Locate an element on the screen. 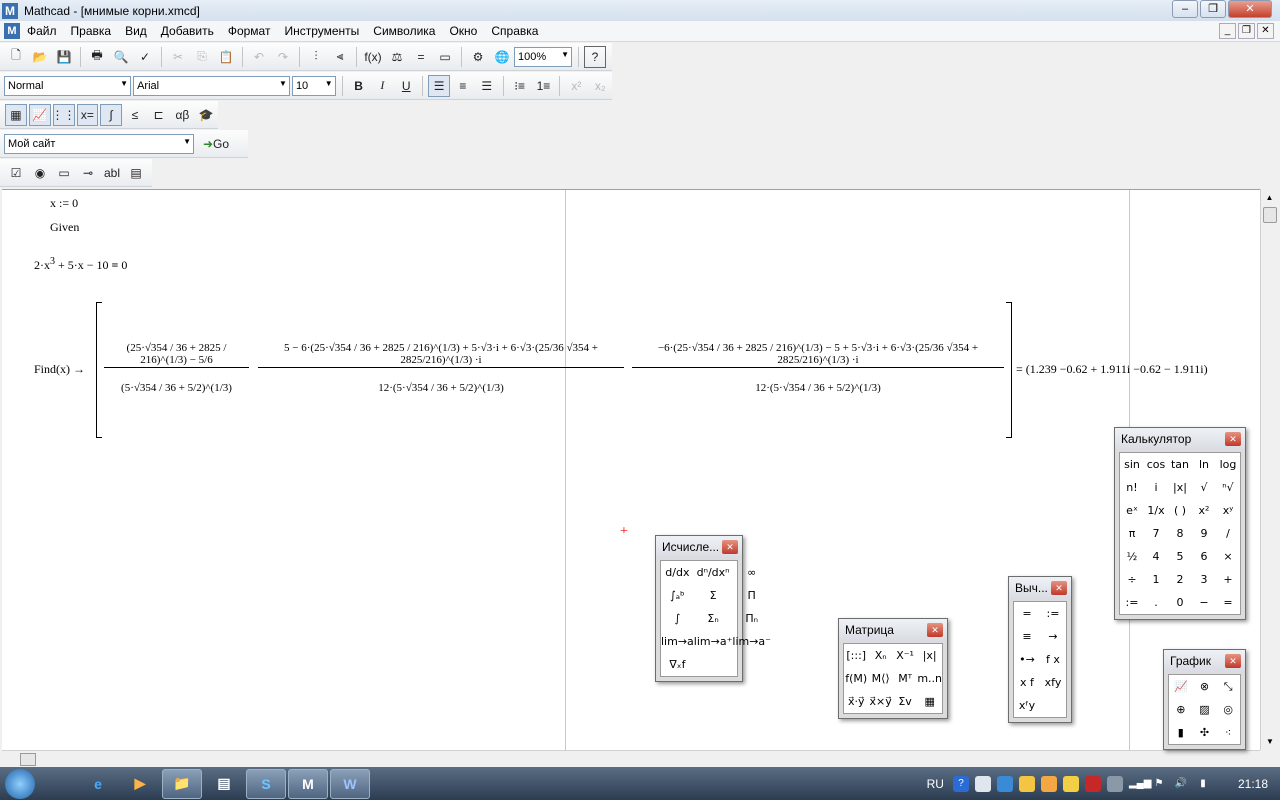 This screenshot has width=1280, height=800. calc-key: − is located at coordinates (1204, 602).